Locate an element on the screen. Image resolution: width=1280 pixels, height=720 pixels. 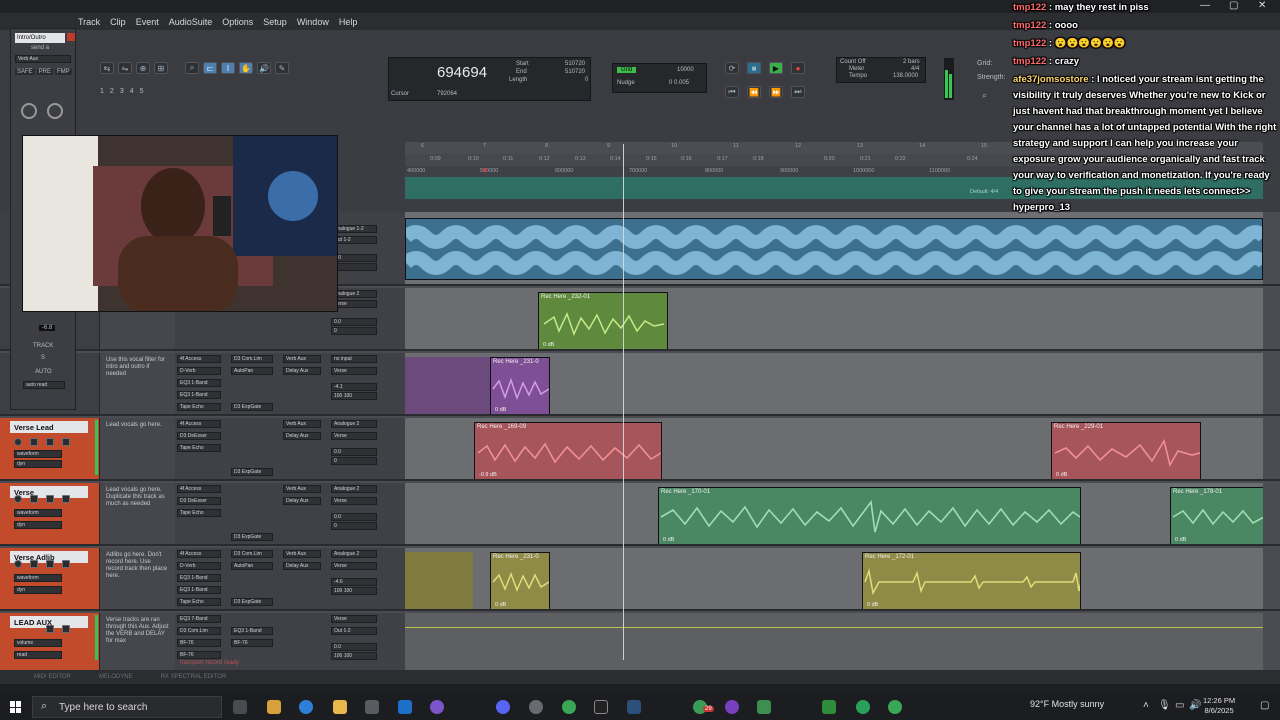
tab-rx-spectral-editor: RX SPECTRAL EDITOR is located at coordinates (194, 677).